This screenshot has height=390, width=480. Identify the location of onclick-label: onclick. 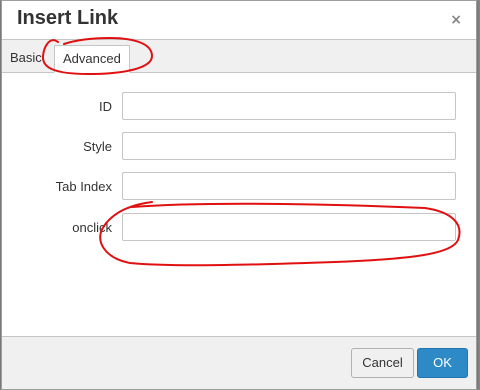
(92, 227).